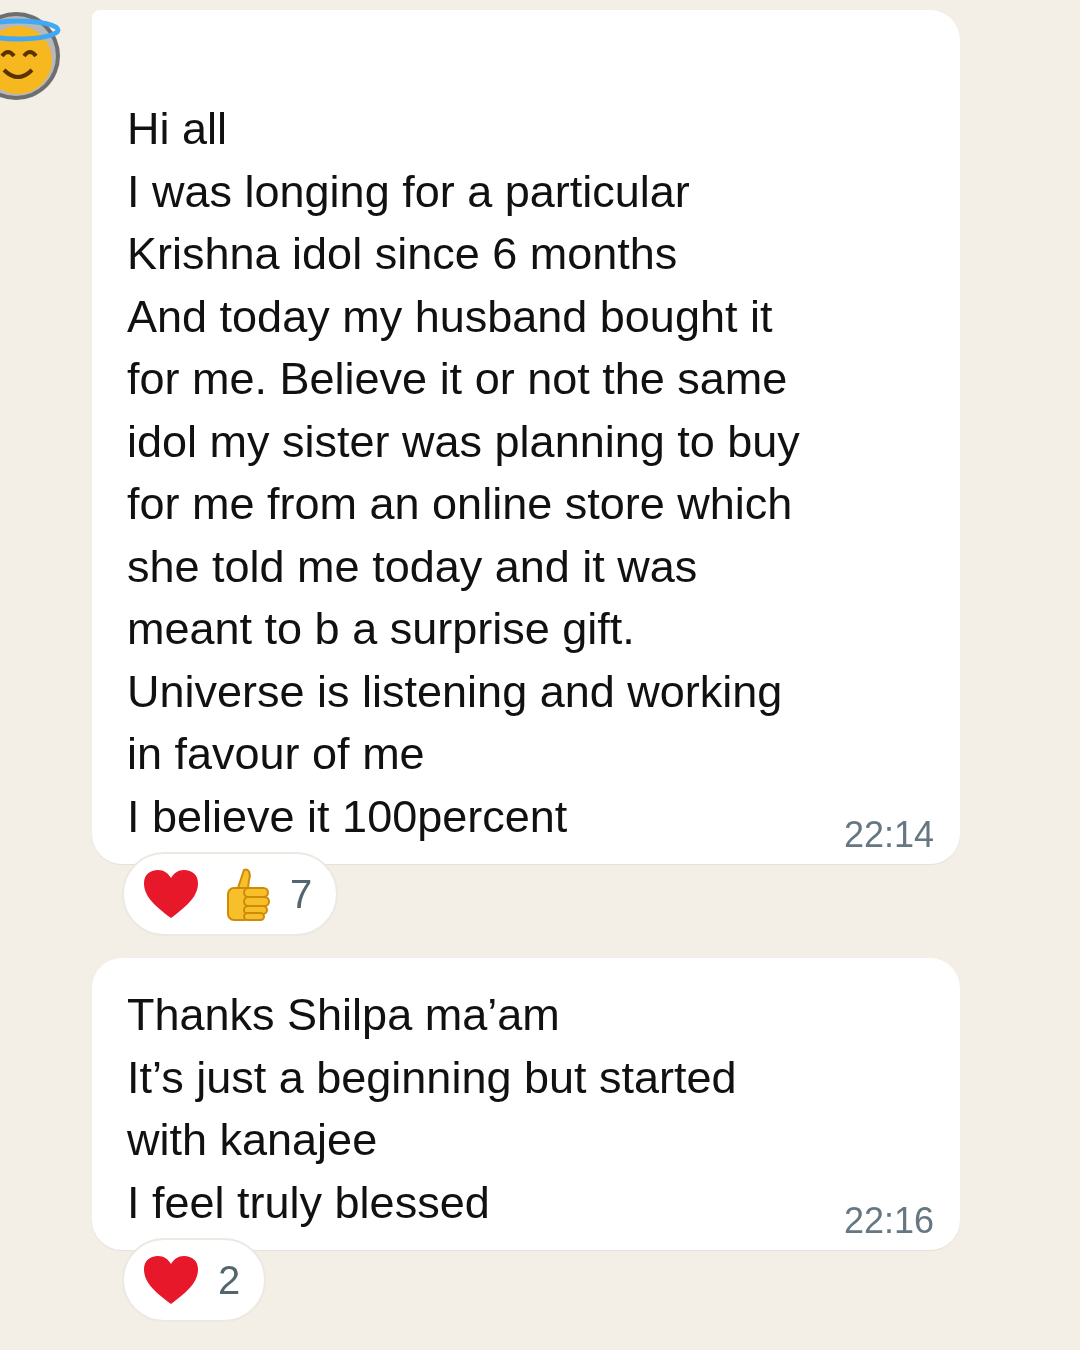 The height and width of the screenshot is (1350, 1080). I want to click on reactions-pill: 7, so click(230, 894).